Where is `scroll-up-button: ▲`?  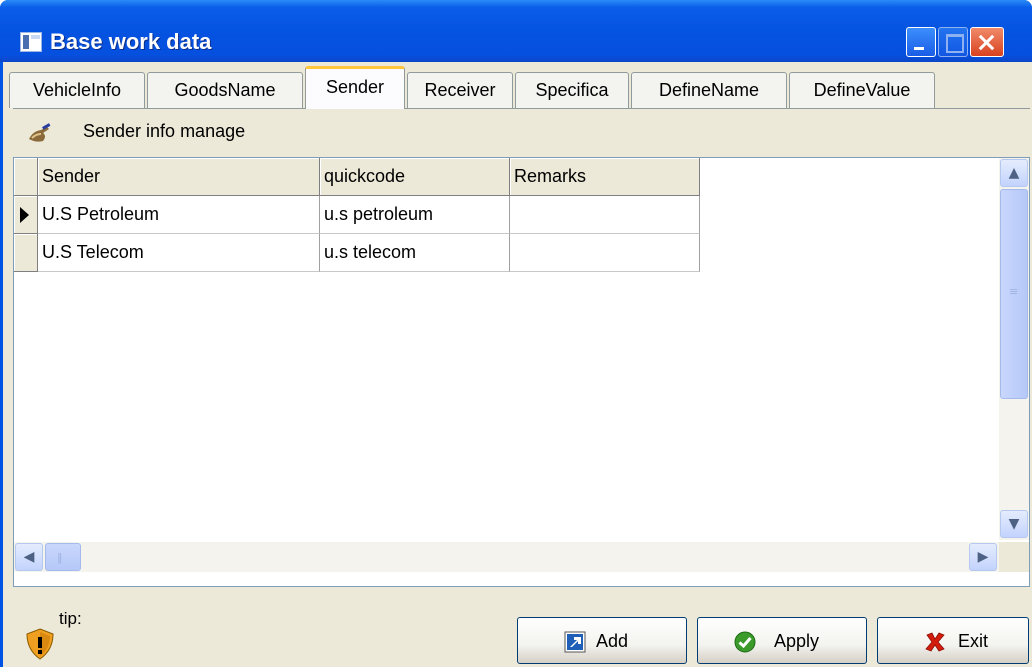
scroll-up-button: ▲ is located at coordinates (1014, 173).